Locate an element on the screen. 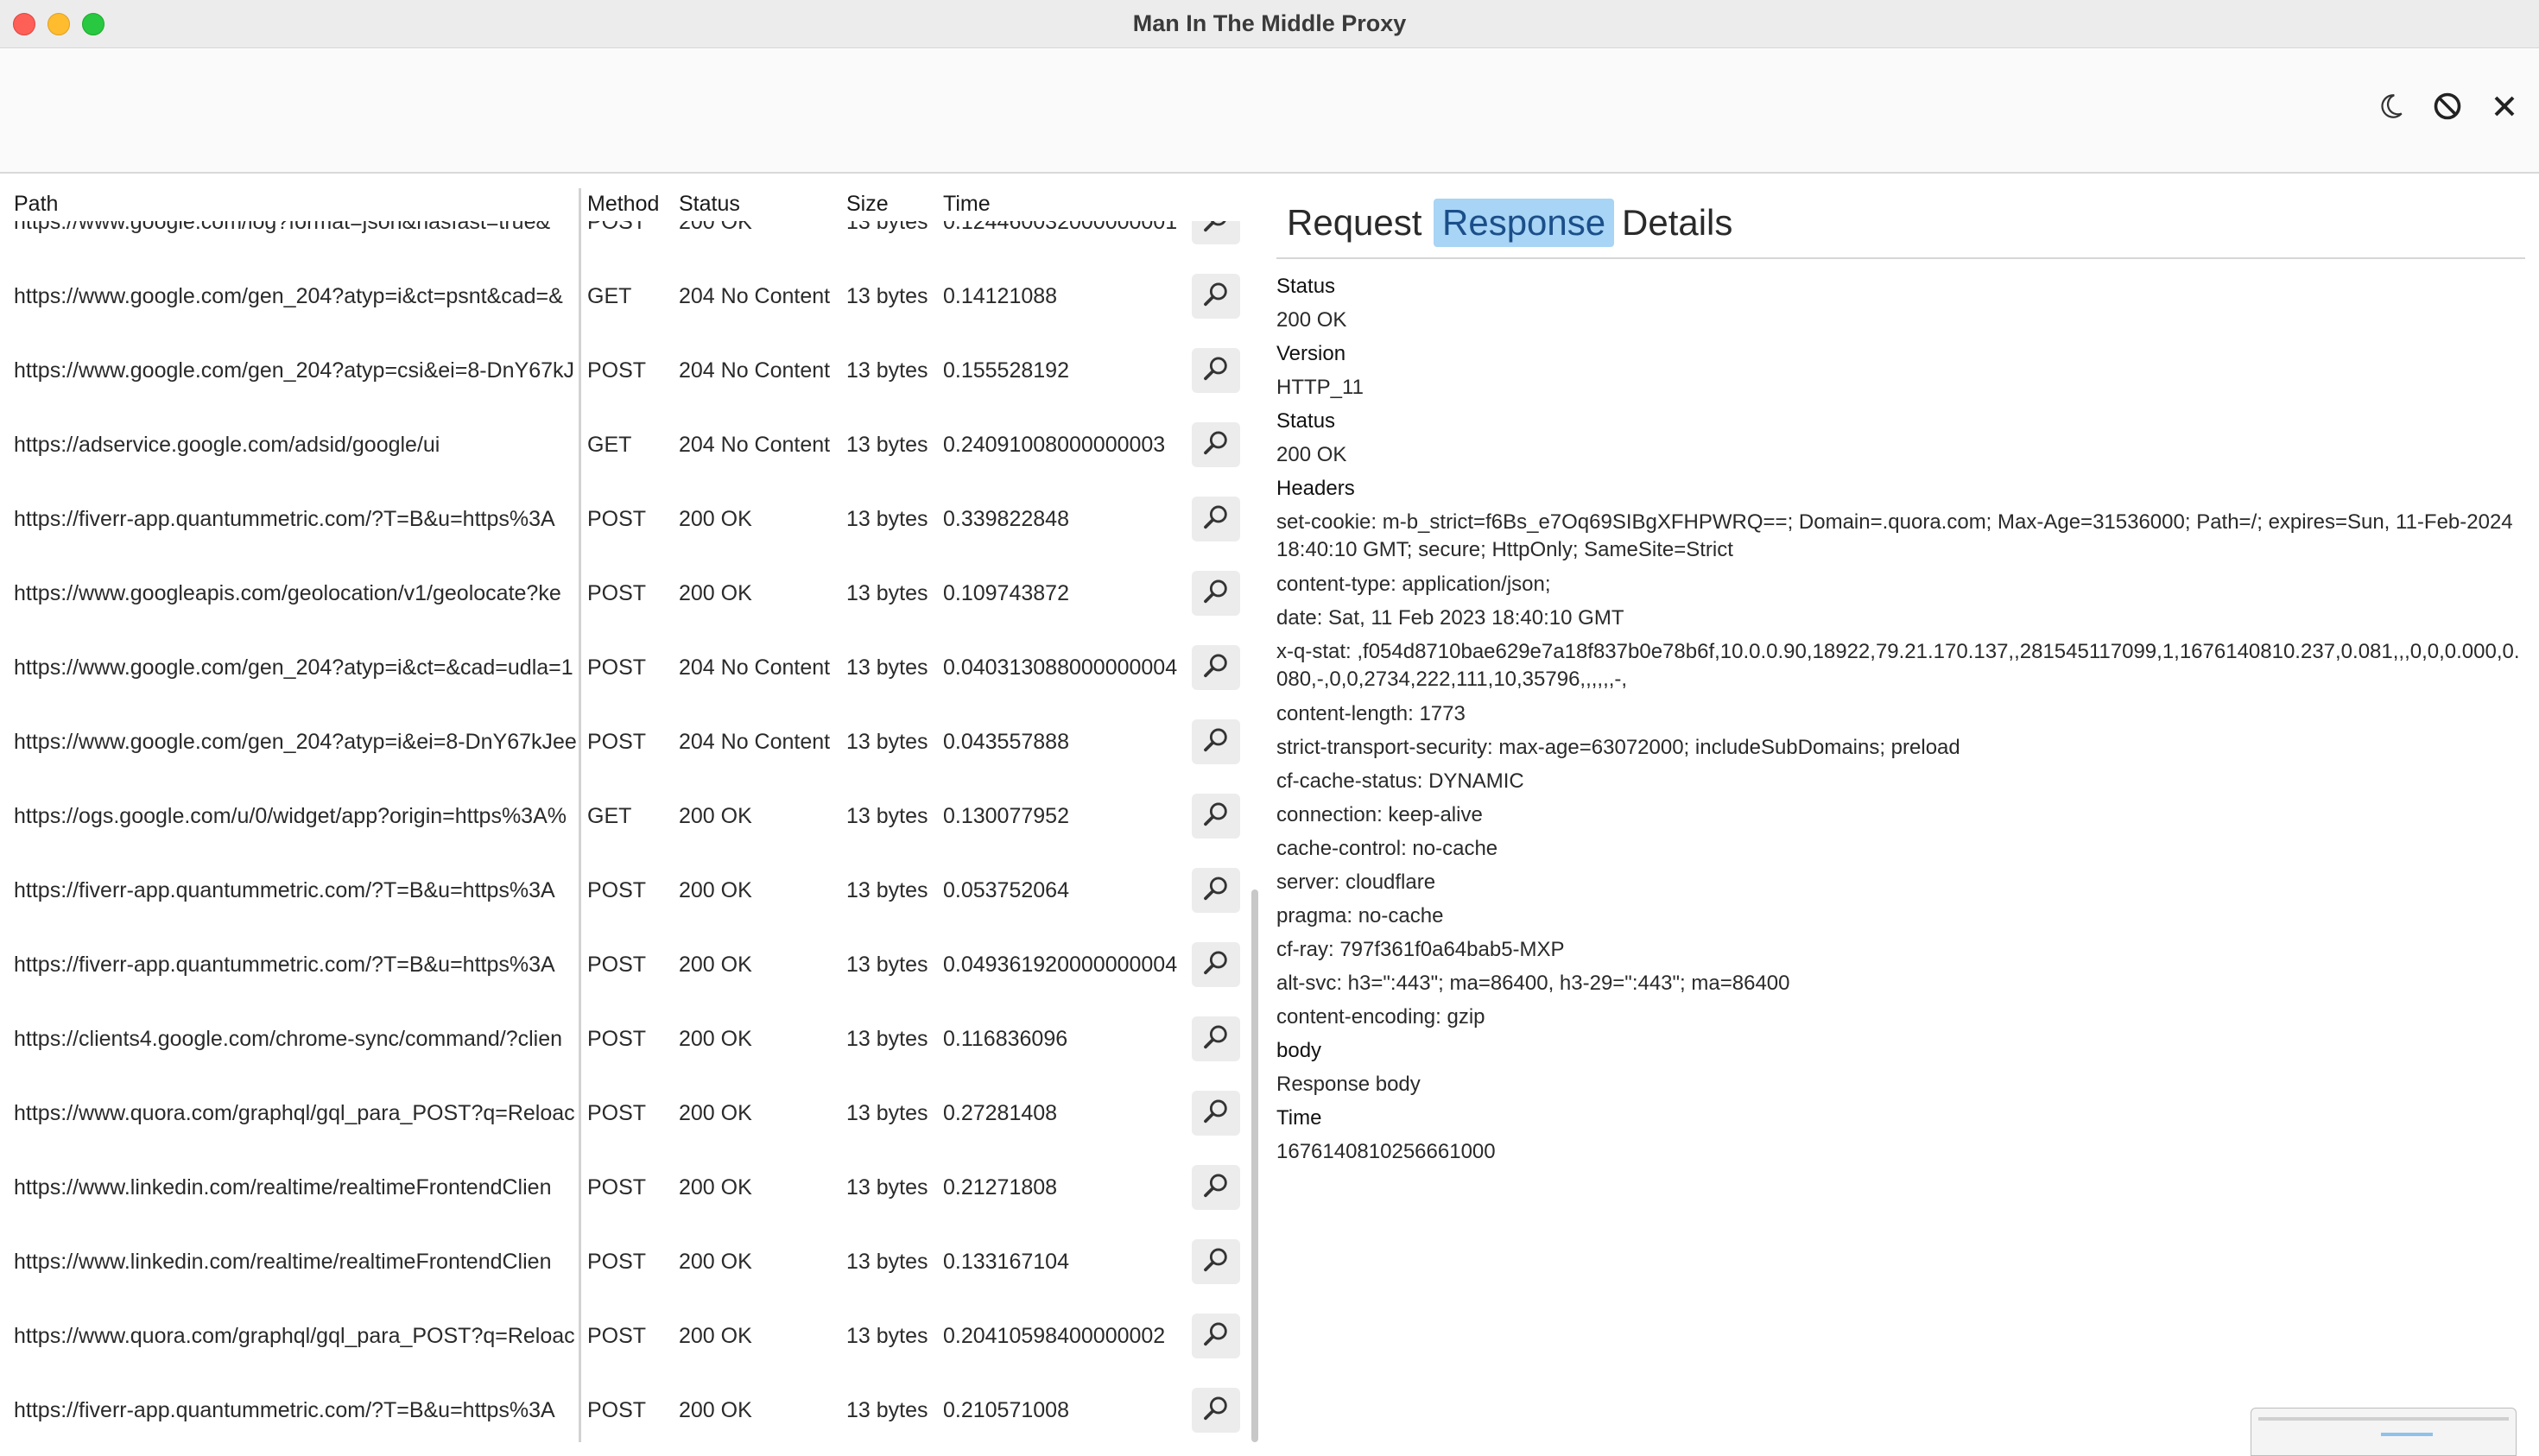 This screenshot has height=1456, width=2539. scrollbar-thumb is located at coordinates (1254, 1166).